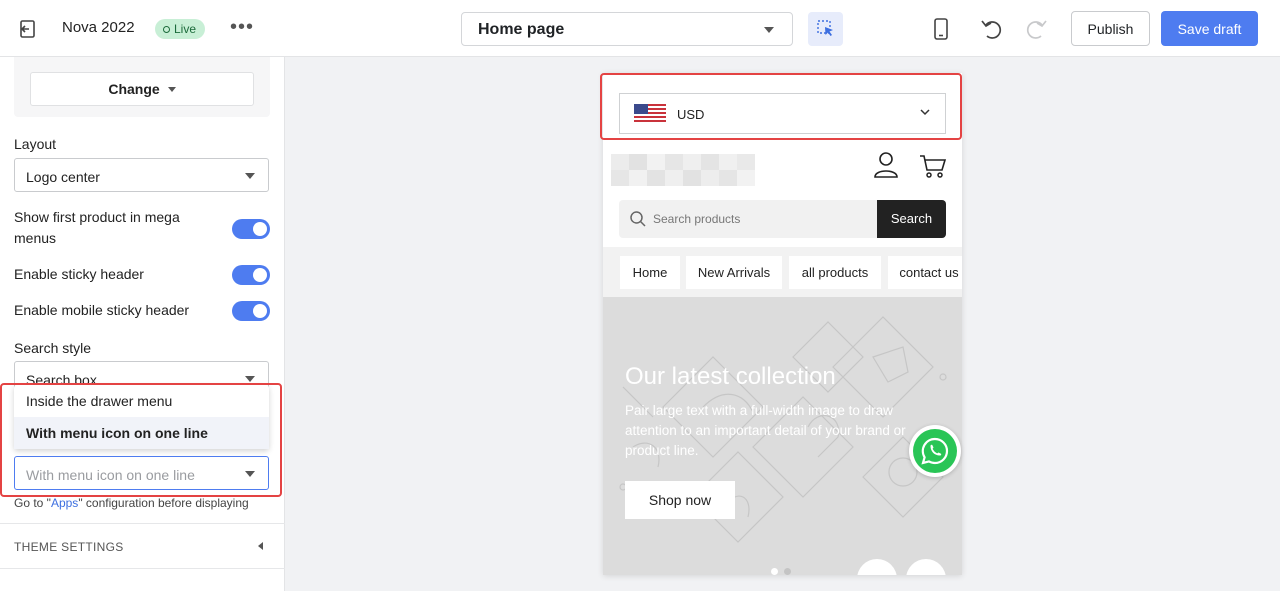  I want to click on us-flag-icon, so click(650, 114).